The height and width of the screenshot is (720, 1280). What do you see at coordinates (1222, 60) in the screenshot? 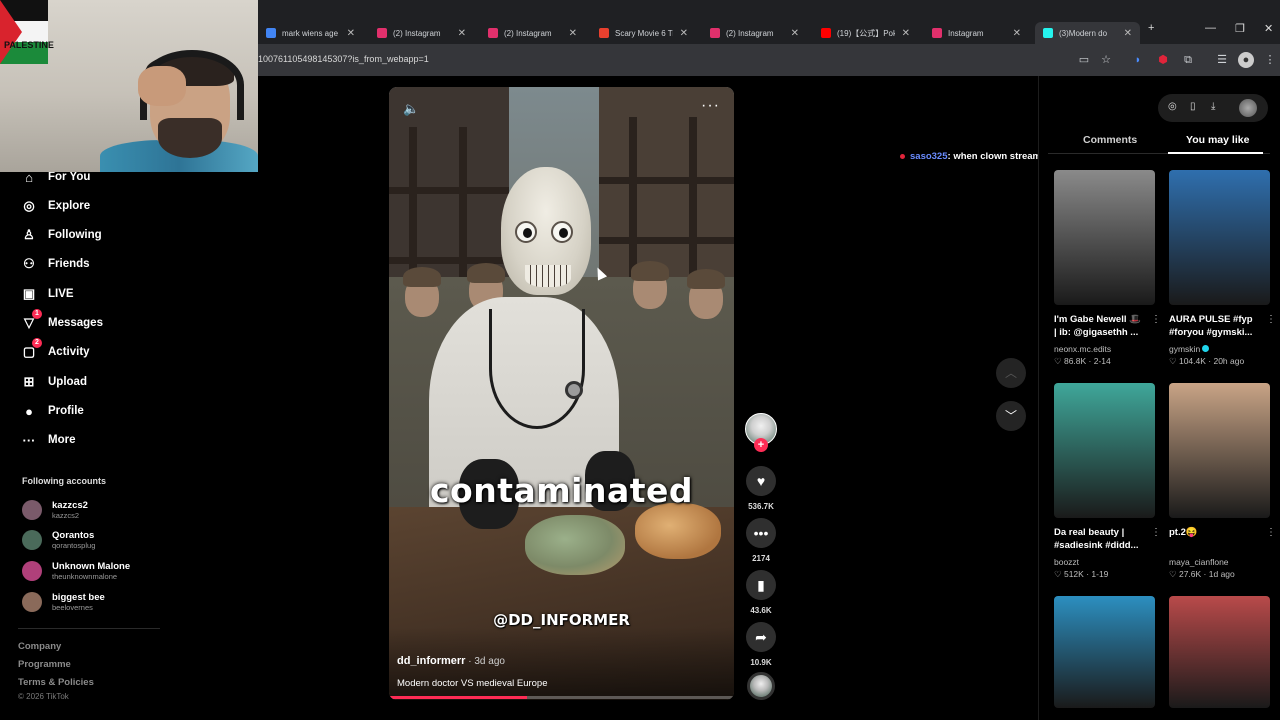
I see `tab-search-icon: ☰` at bounding box center [1222, 60].